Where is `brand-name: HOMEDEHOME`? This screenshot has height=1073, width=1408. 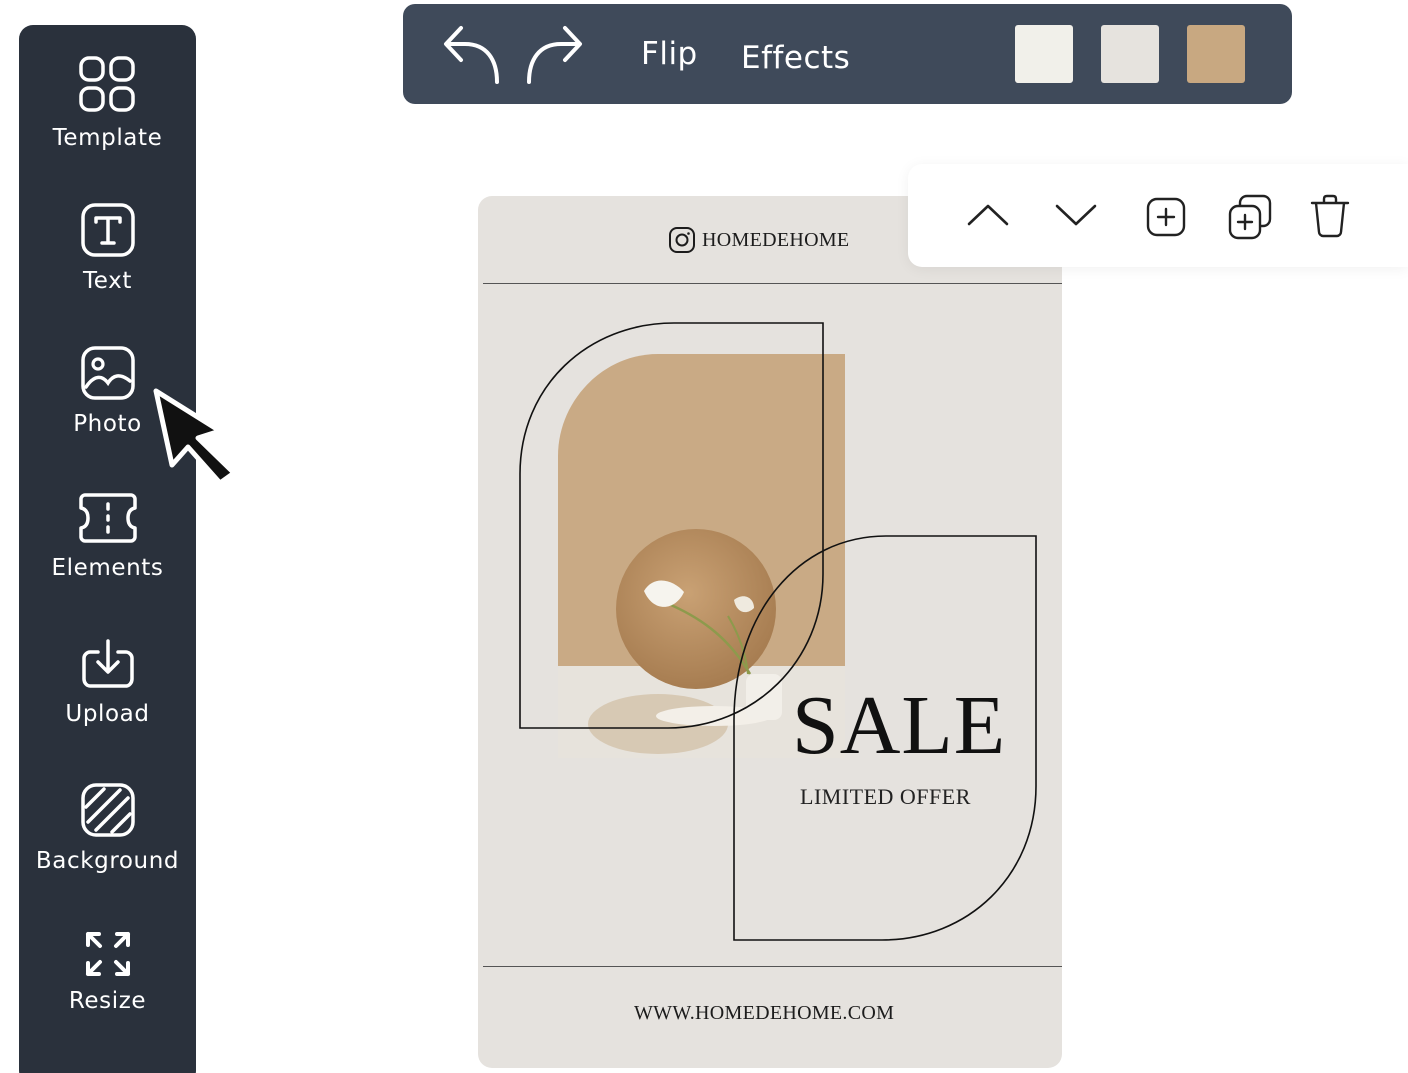 brand-name: HOMEDEHOME is located at coordinates (776, 239).